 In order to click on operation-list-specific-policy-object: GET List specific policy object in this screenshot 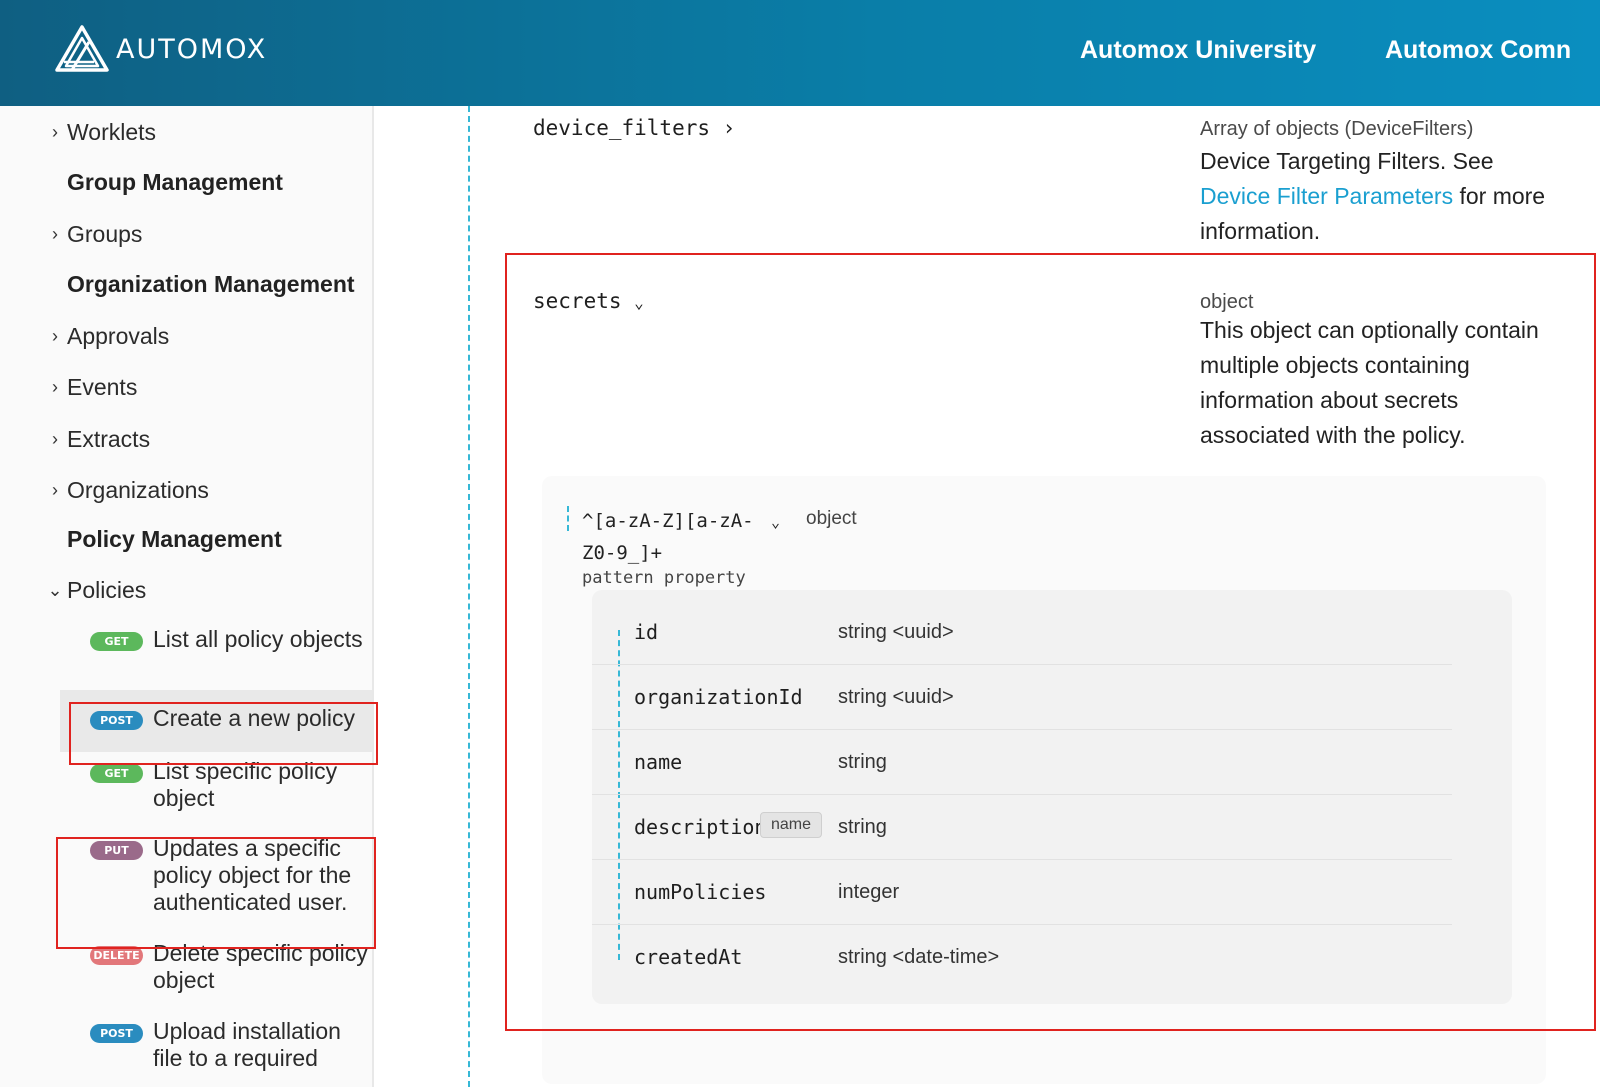, I will do `click(216, 785)`.